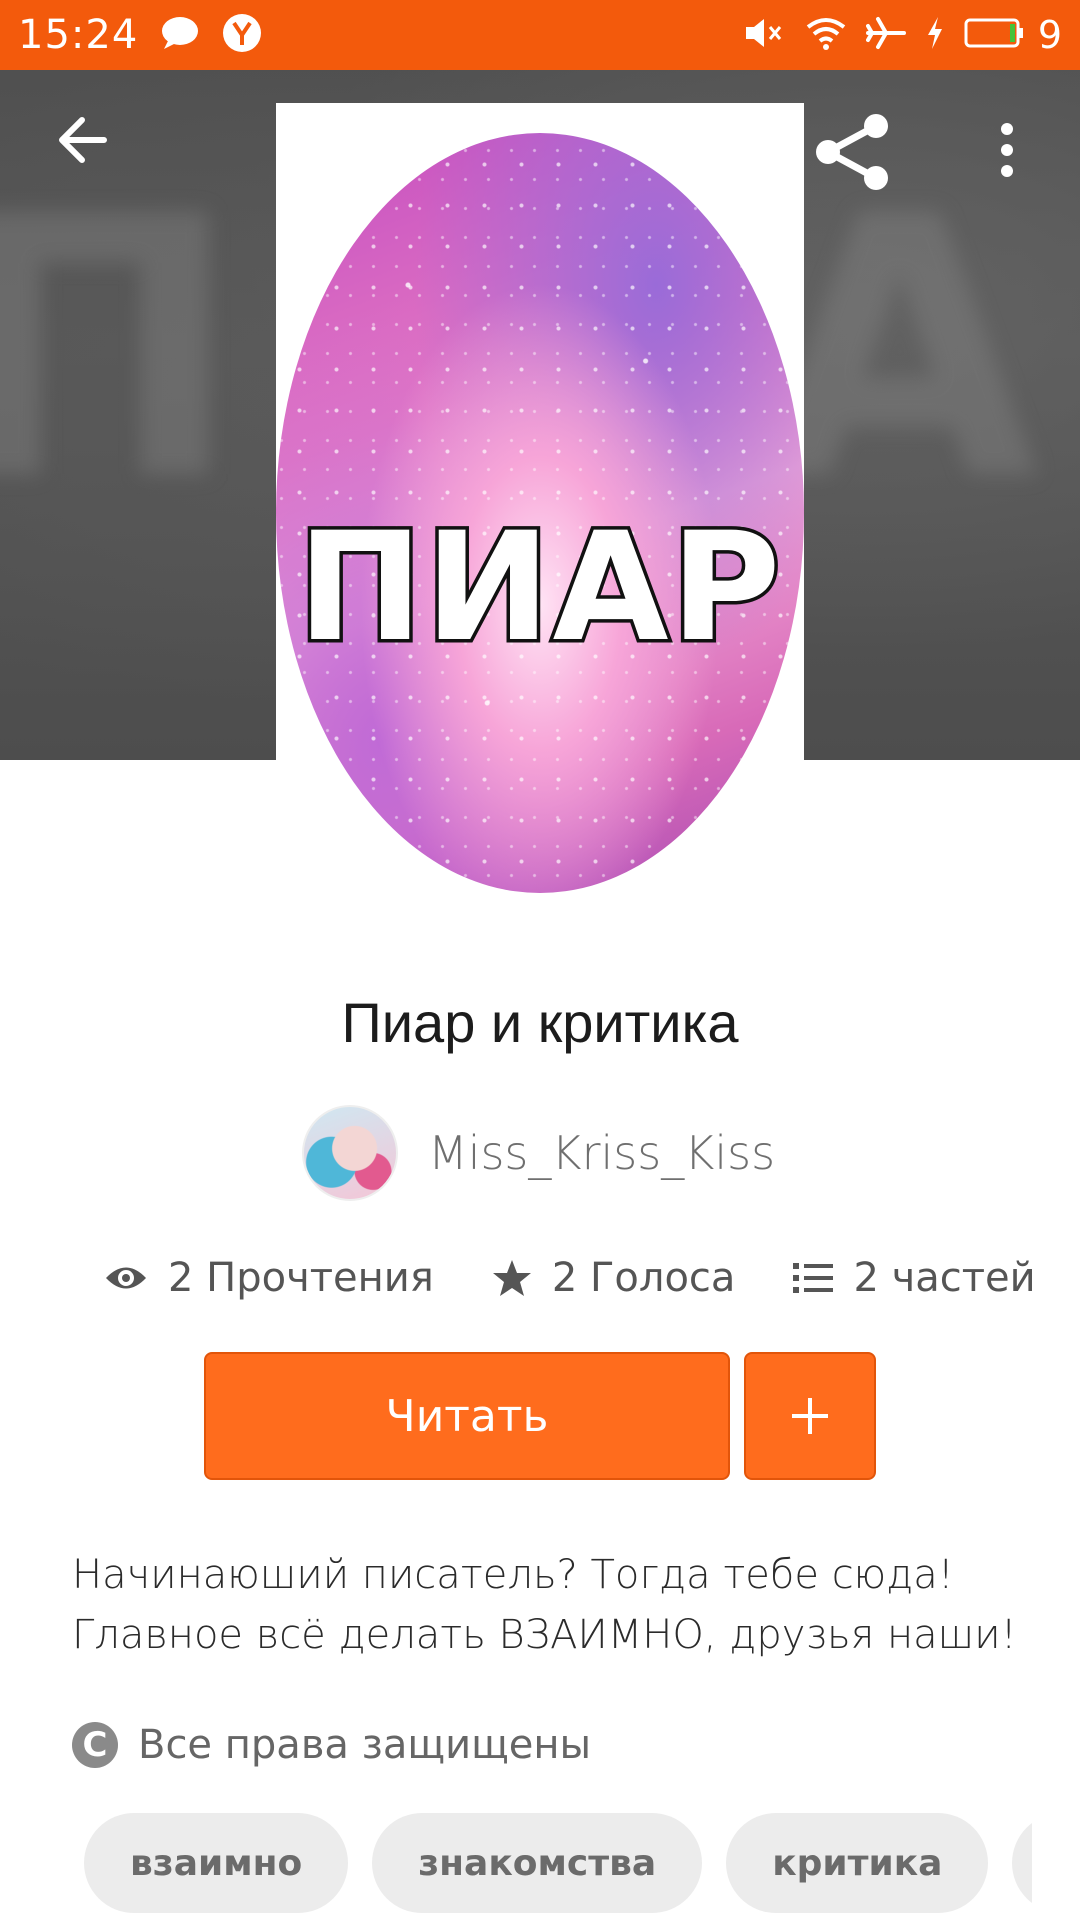 The image size is (1080, 1920). I want to click on tag-chip: знакомства, so click(537, 1863).